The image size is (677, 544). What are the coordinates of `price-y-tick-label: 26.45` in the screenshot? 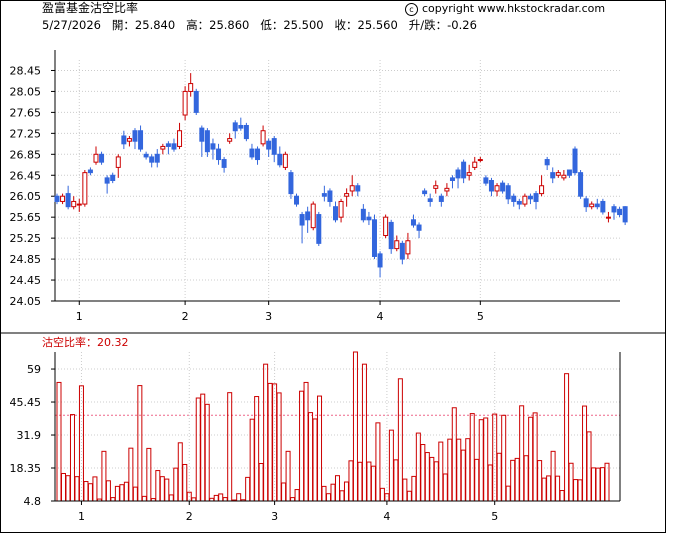 It's located at (26, 175).